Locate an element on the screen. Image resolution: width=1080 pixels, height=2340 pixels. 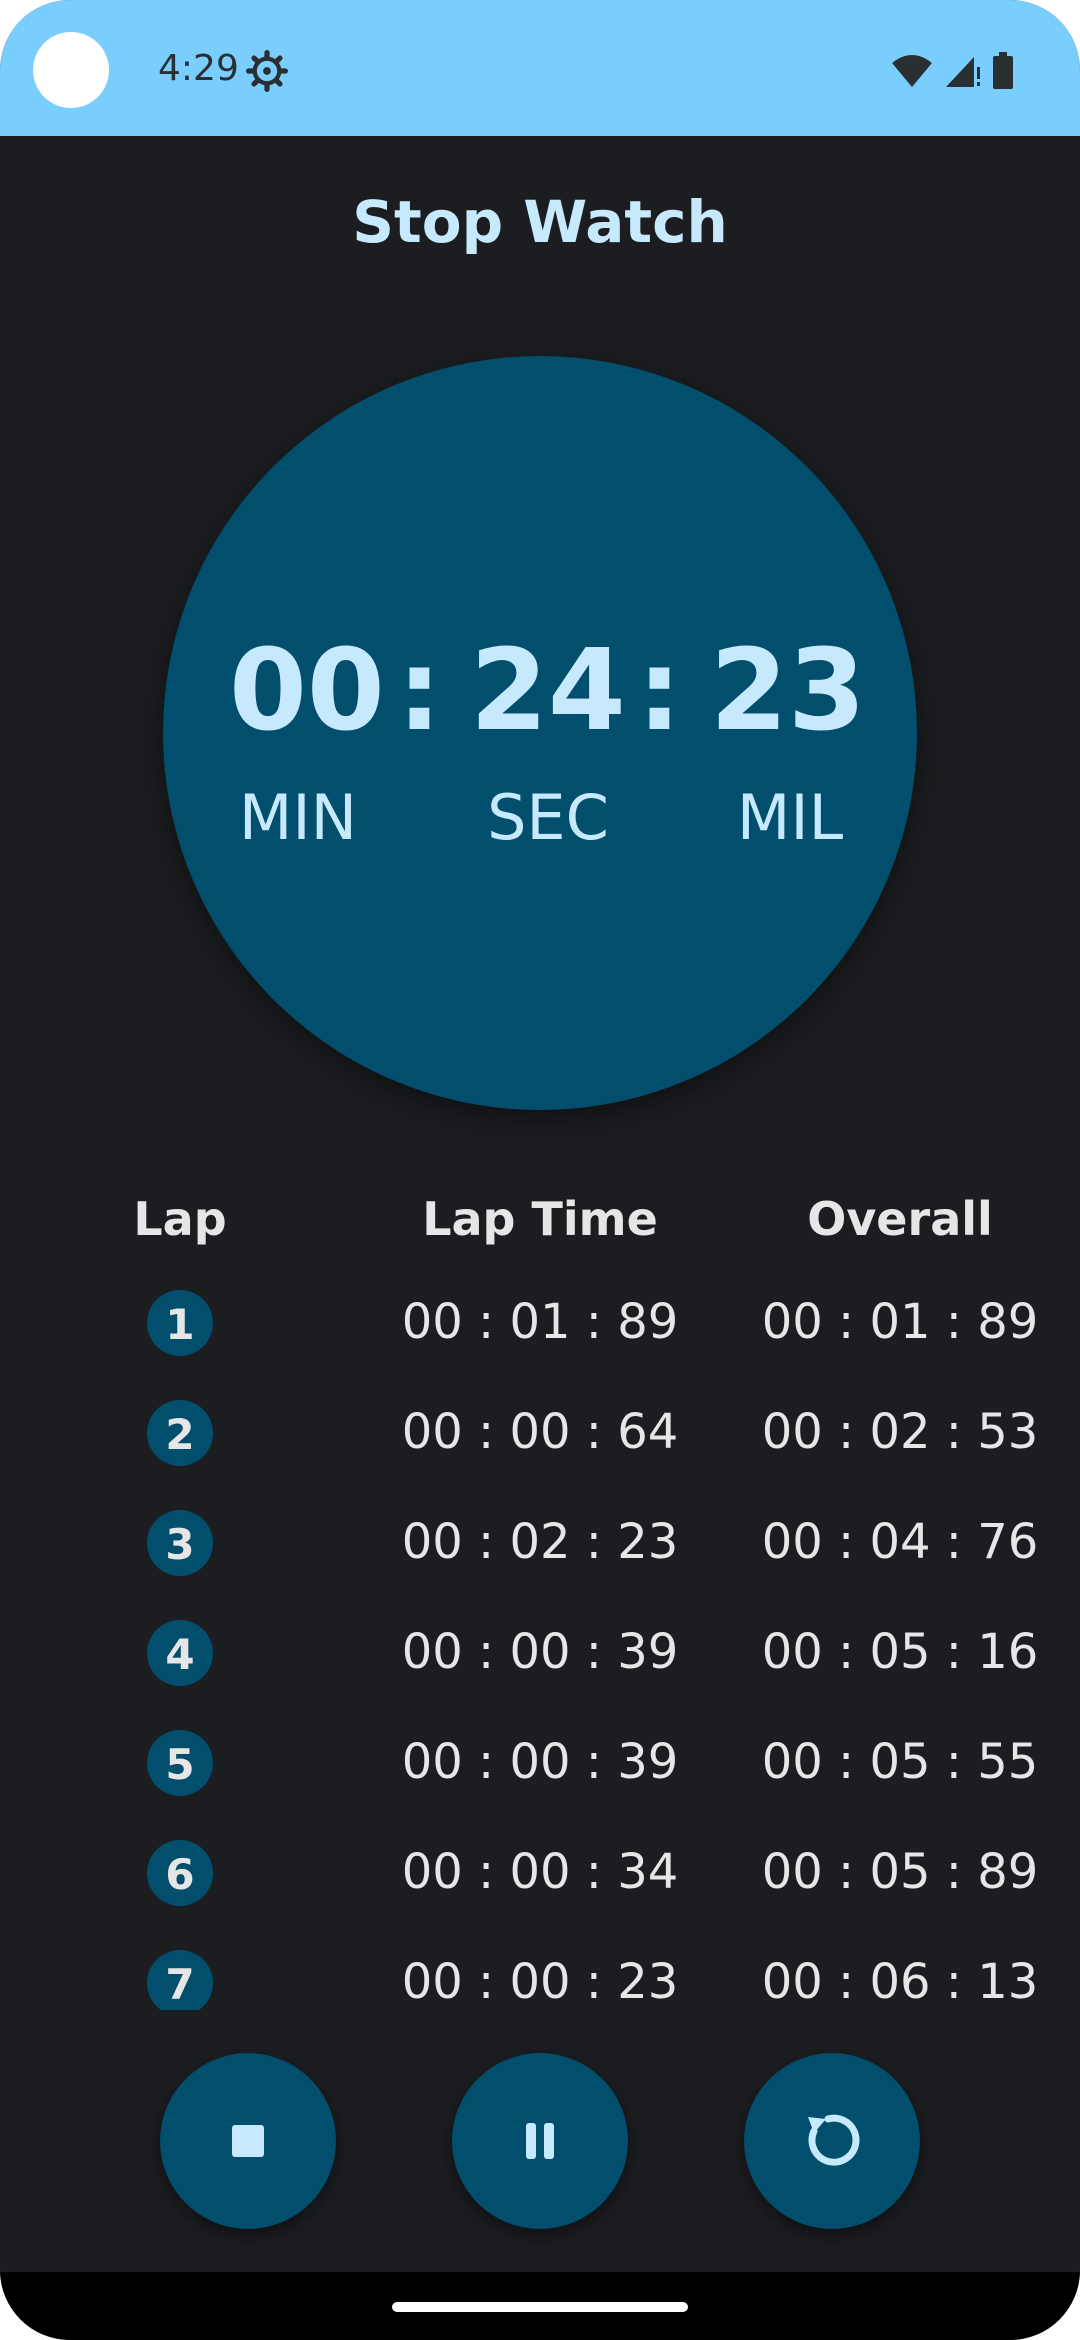
seconds-value: 24 is located at coordinates (548, 691).